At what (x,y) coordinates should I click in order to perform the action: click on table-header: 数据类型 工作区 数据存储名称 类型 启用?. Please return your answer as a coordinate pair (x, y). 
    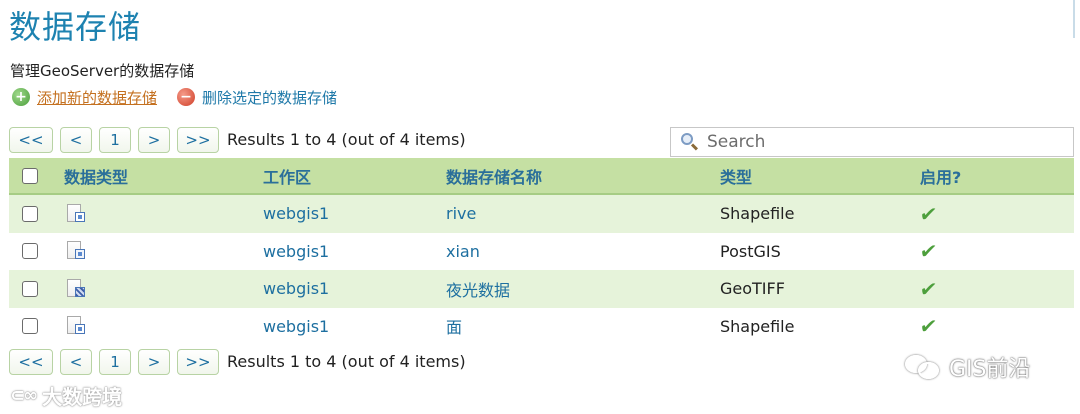
    Looking at the image, I should click on (541, 176).